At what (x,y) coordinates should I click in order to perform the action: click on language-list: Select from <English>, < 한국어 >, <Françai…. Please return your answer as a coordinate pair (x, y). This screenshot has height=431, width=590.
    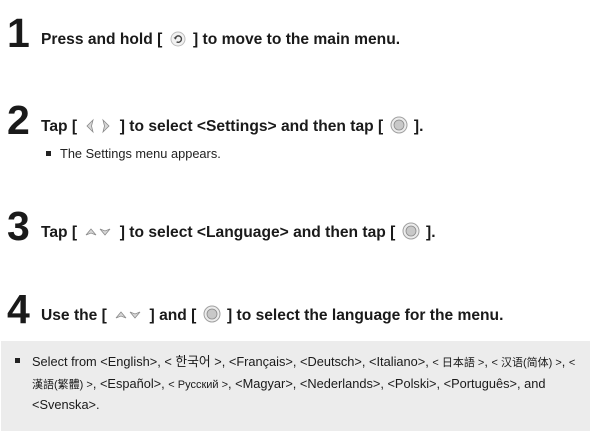
    Looking at the image, I should click on (304, 383).